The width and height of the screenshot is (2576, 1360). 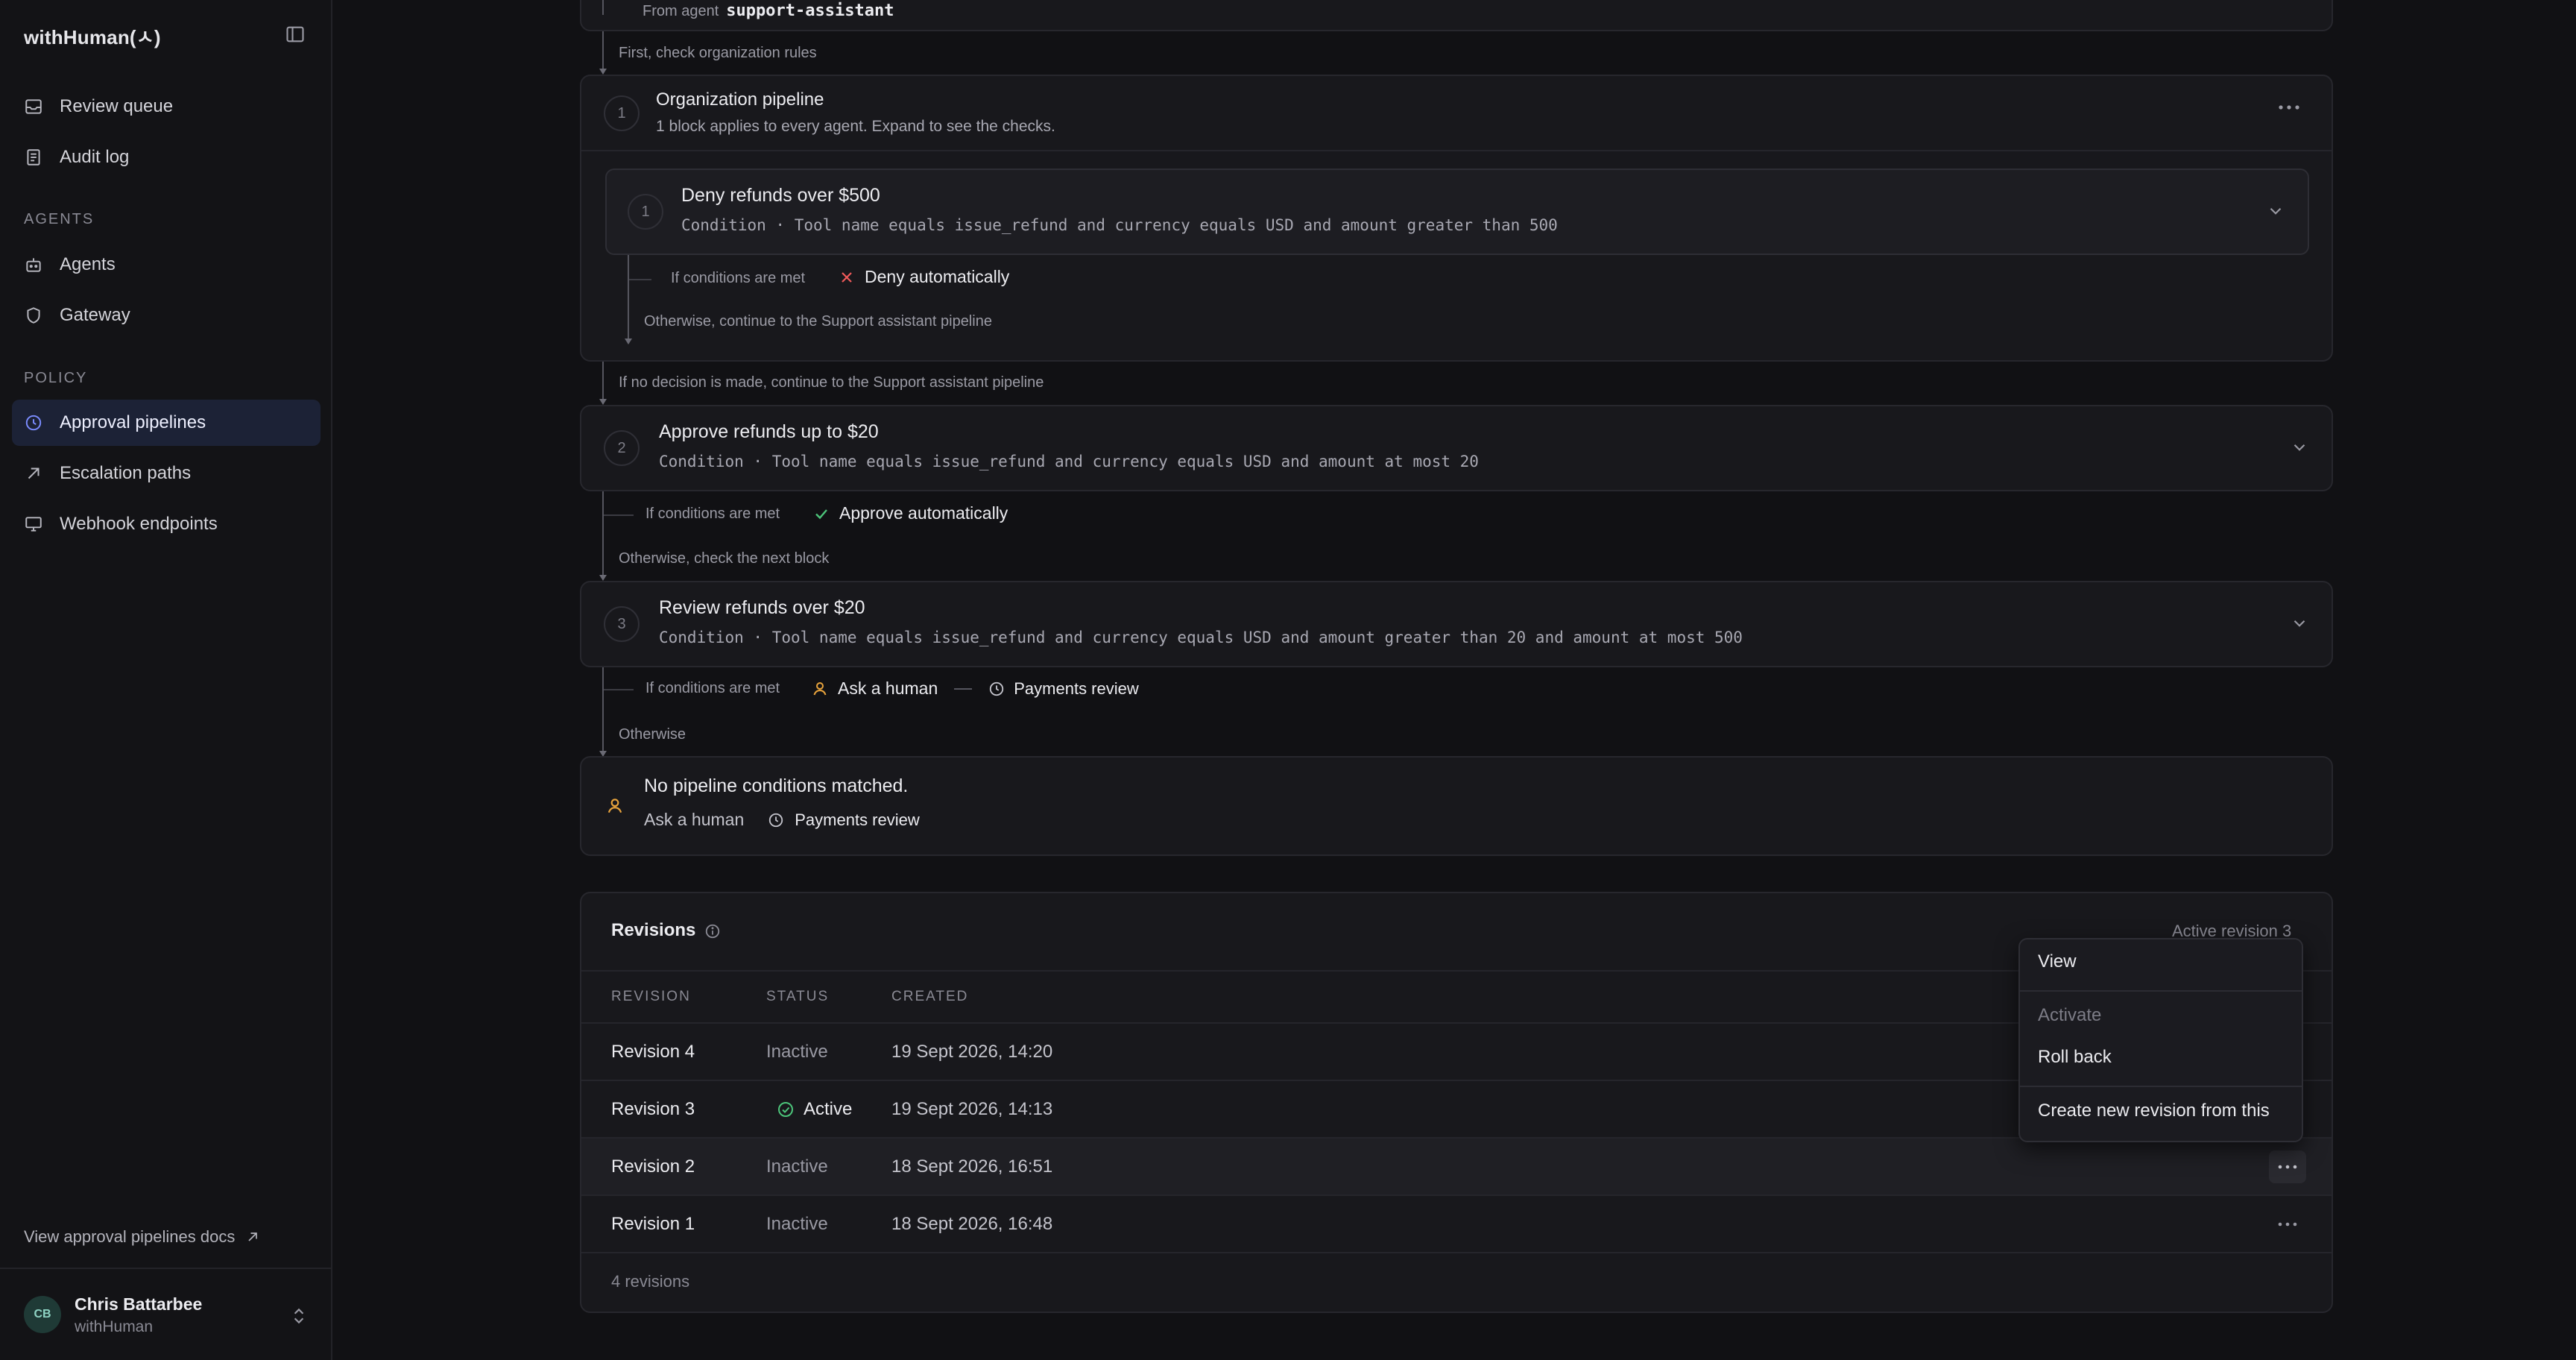 I want to click on section-heading-policy: POLICY, so click(x=56, y=378).